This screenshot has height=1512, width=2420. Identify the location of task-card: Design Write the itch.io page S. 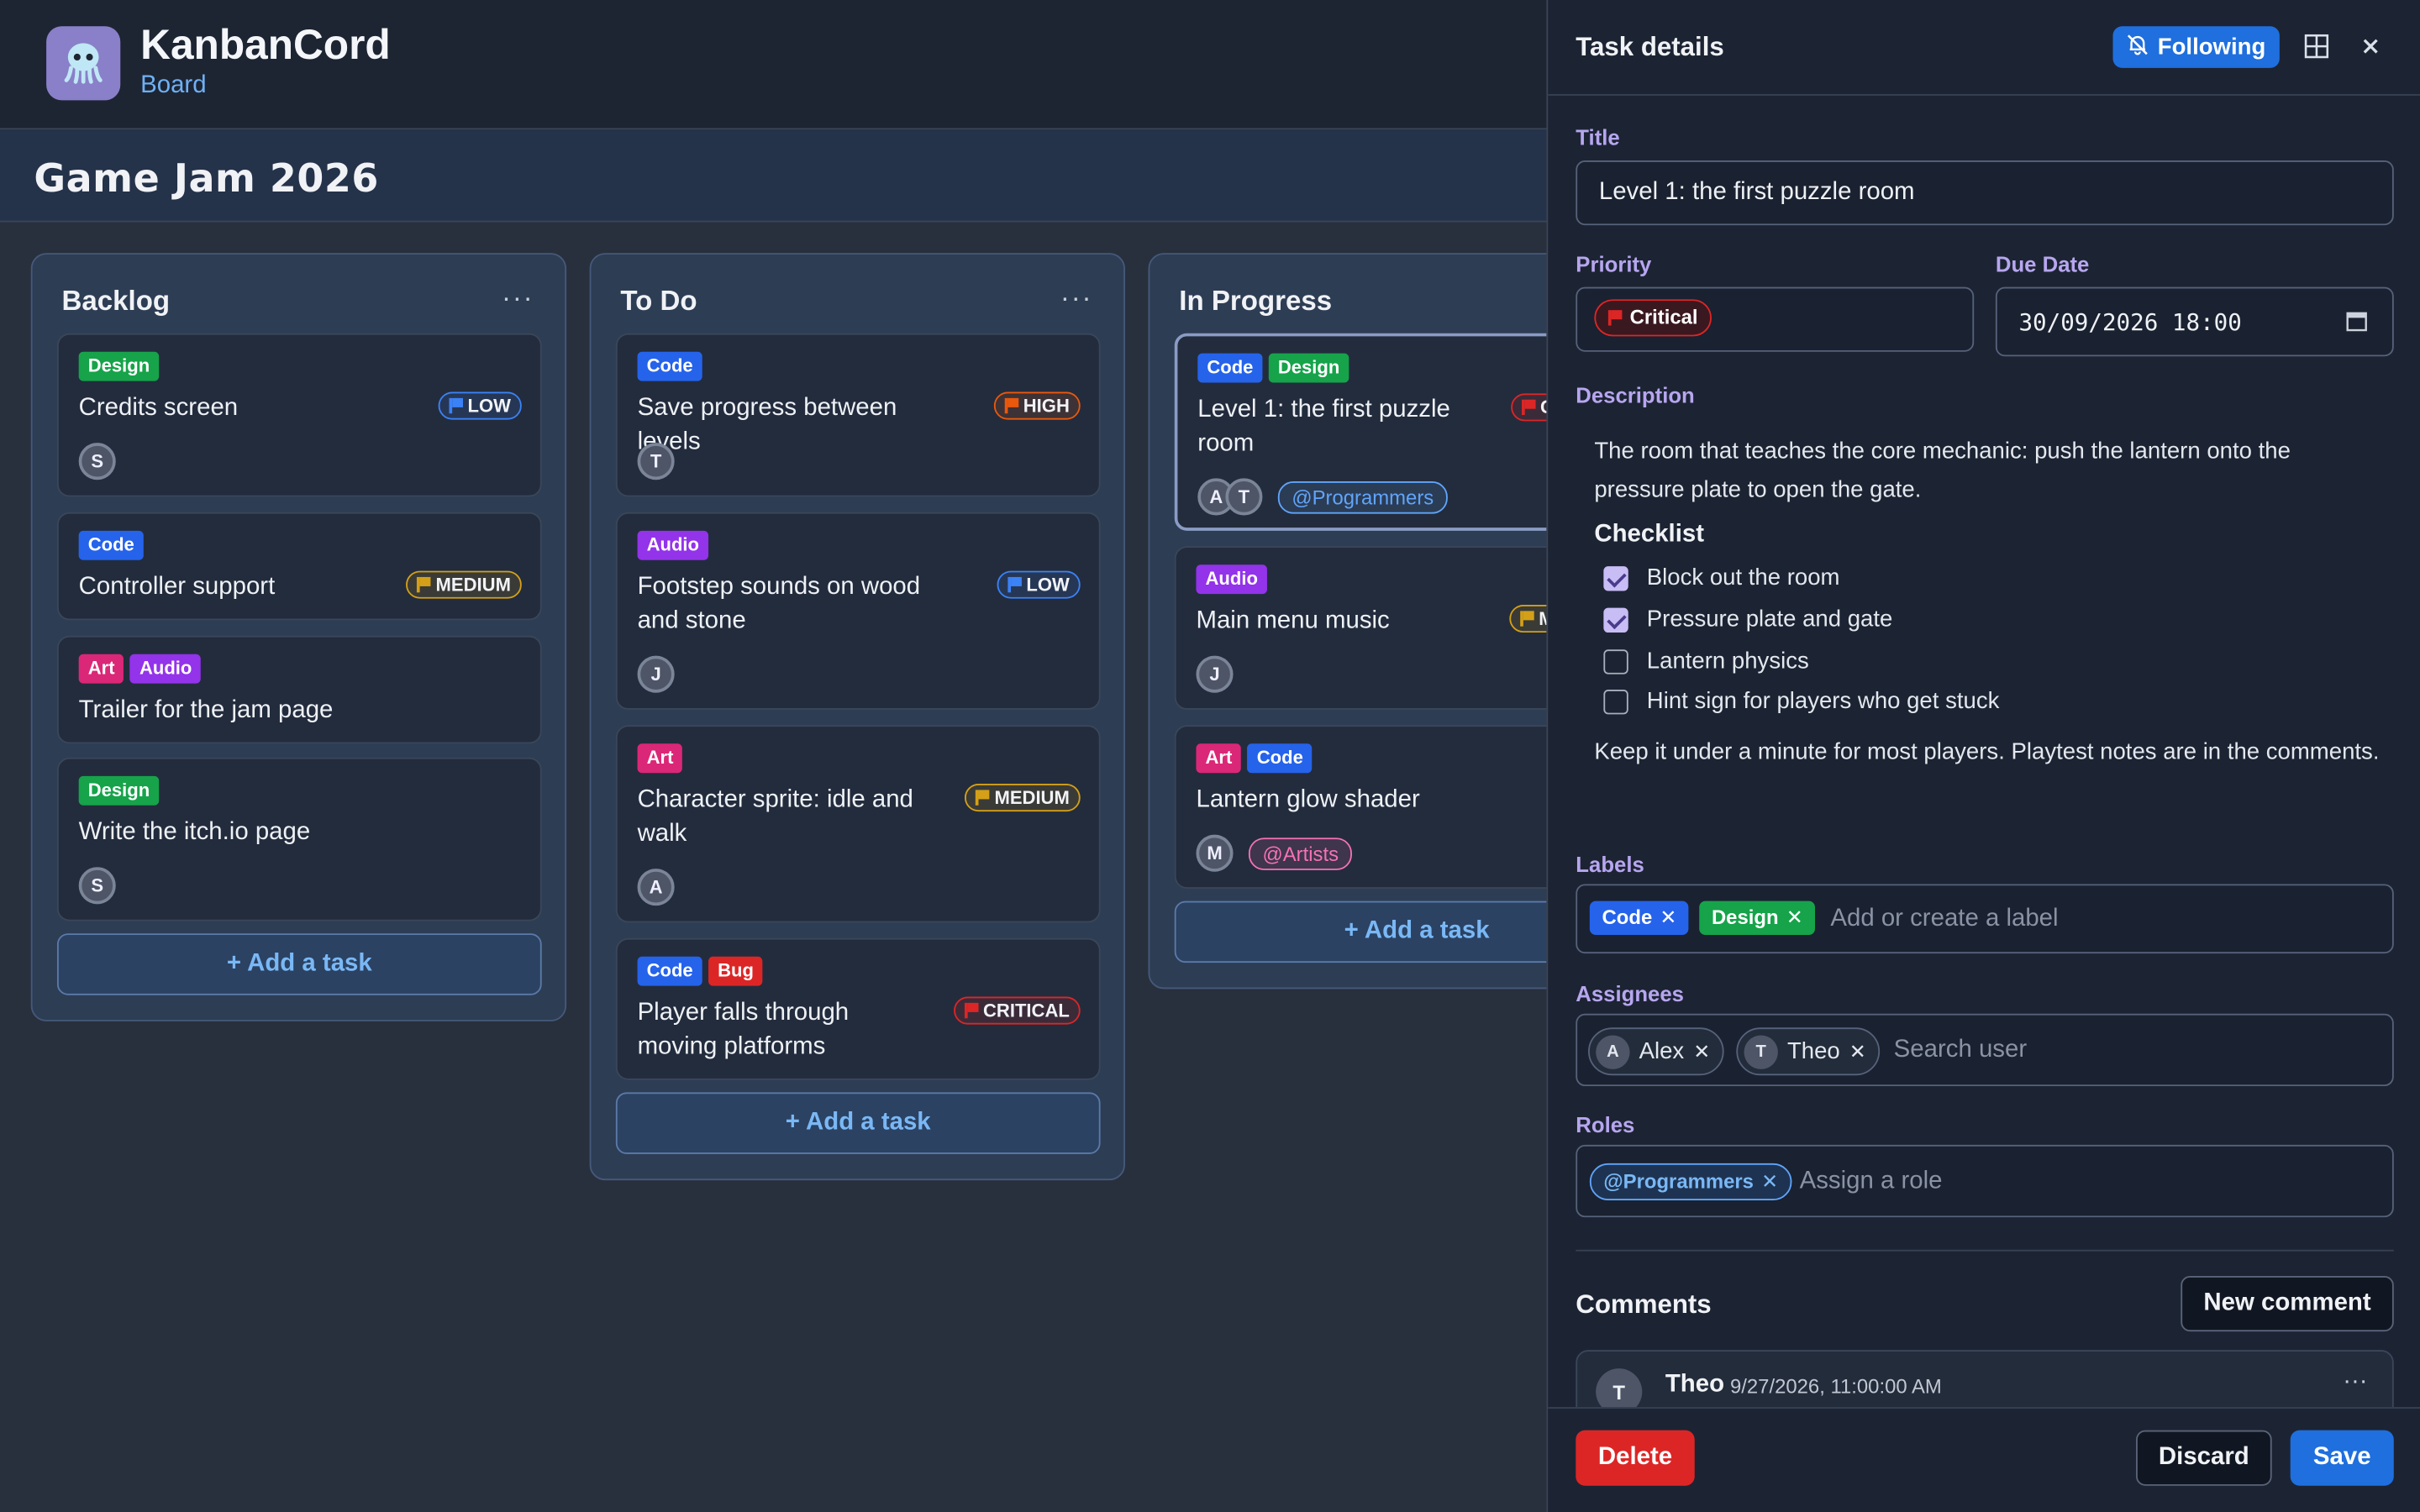
(299, 839).